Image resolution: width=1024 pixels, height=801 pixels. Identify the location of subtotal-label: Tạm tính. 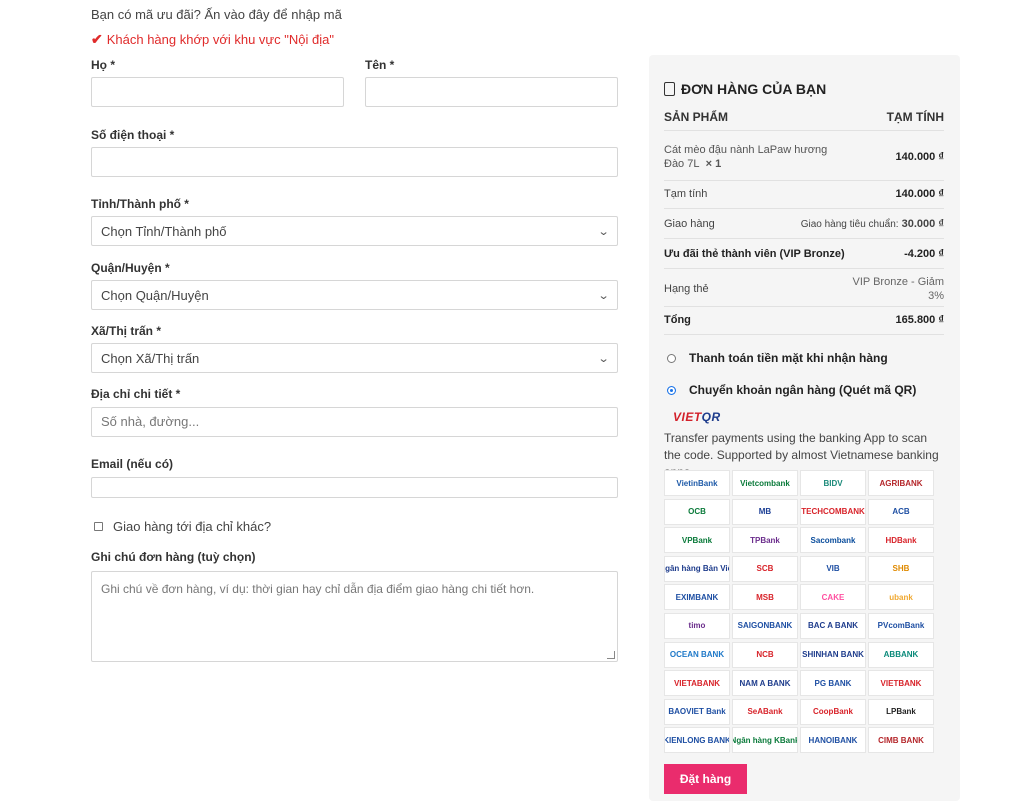
(686, 194).